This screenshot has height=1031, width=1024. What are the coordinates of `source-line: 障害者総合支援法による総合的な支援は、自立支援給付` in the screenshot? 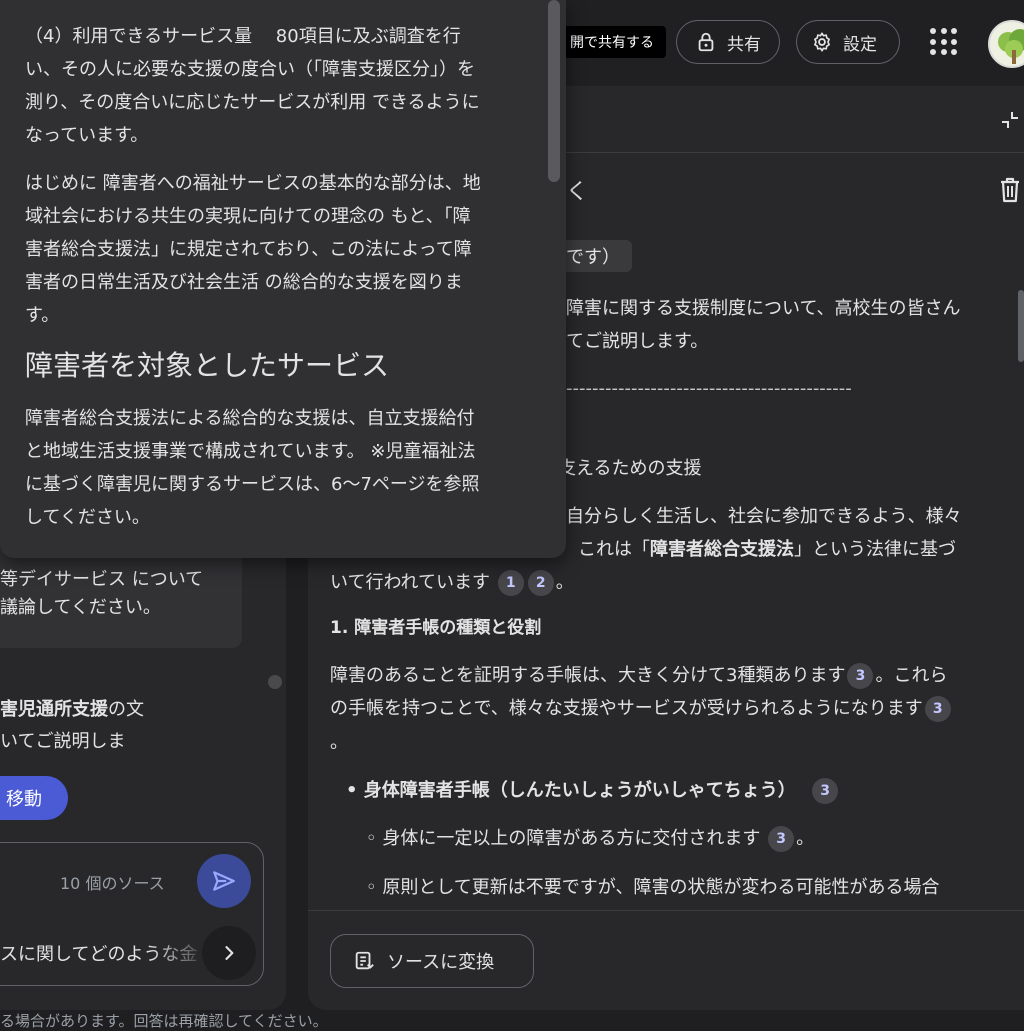 It's located at (250, 418).